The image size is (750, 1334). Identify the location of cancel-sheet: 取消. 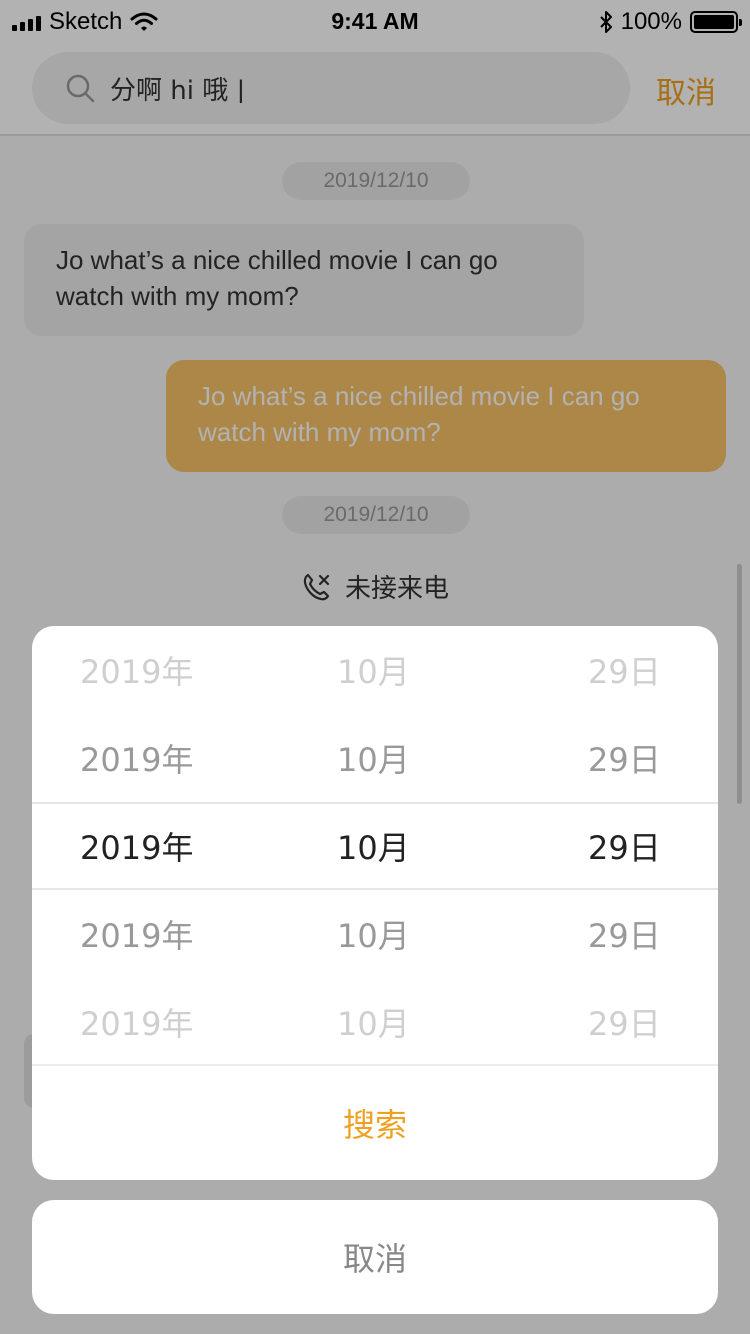
(375, 1257).